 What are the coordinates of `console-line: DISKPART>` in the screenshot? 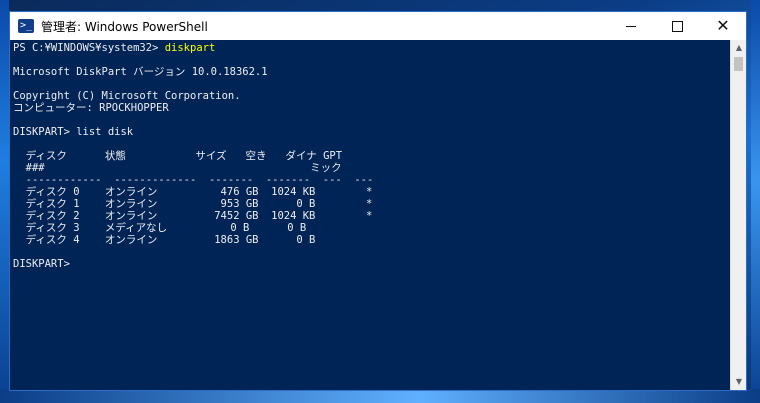 It's located at (45, 264).